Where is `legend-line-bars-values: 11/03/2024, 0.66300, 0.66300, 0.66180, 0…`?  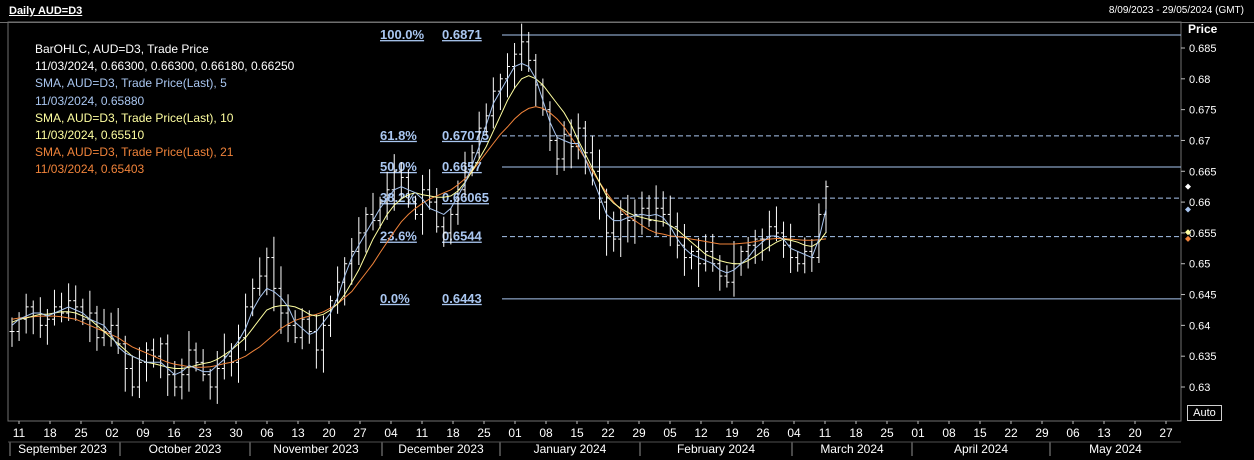 legend-line-bars-values: 11/03/2024, 0.66300, 0.66300, 0.66180, 0… is located at coordinates (165, 66).